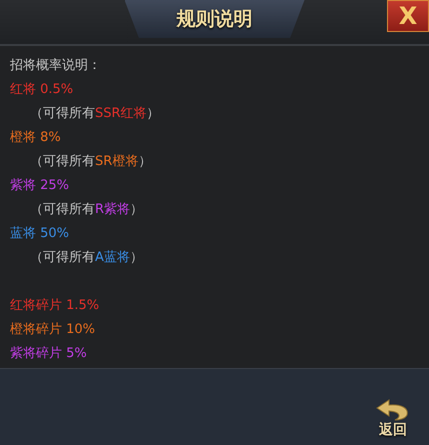 The height and width of the screenshot is (445, 429). I want to click on rate-text: 红将 0.5%, so click(42, 90).